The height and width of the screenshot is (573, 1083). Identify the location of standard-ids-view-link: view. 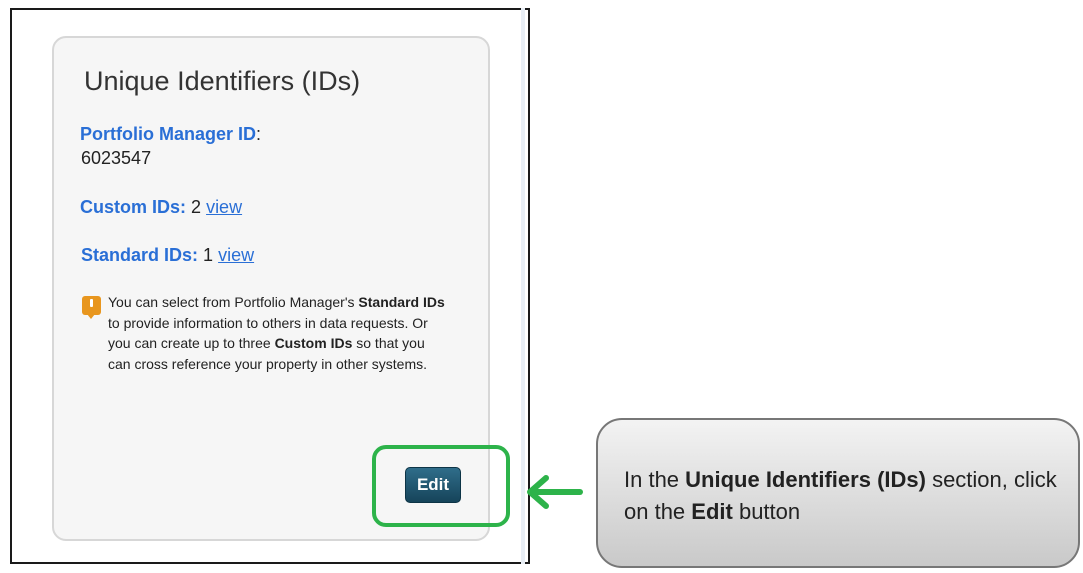
(236, 255).